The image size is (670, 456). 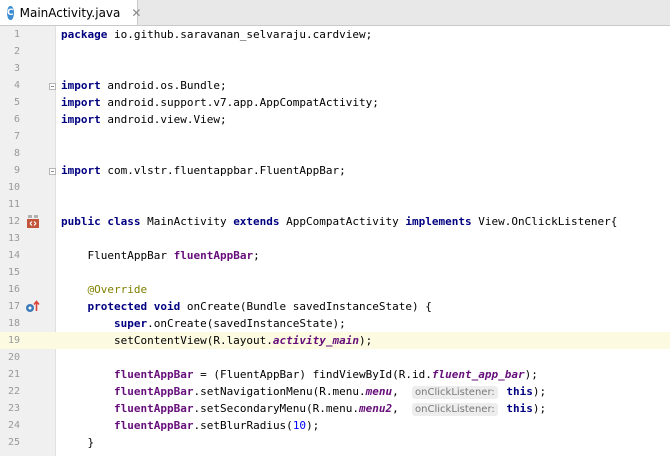 What do you see at coordinates (346, 221) in the screenshot?
I see `code-token: AppCompatActivity` at bounding box center [346, 221].